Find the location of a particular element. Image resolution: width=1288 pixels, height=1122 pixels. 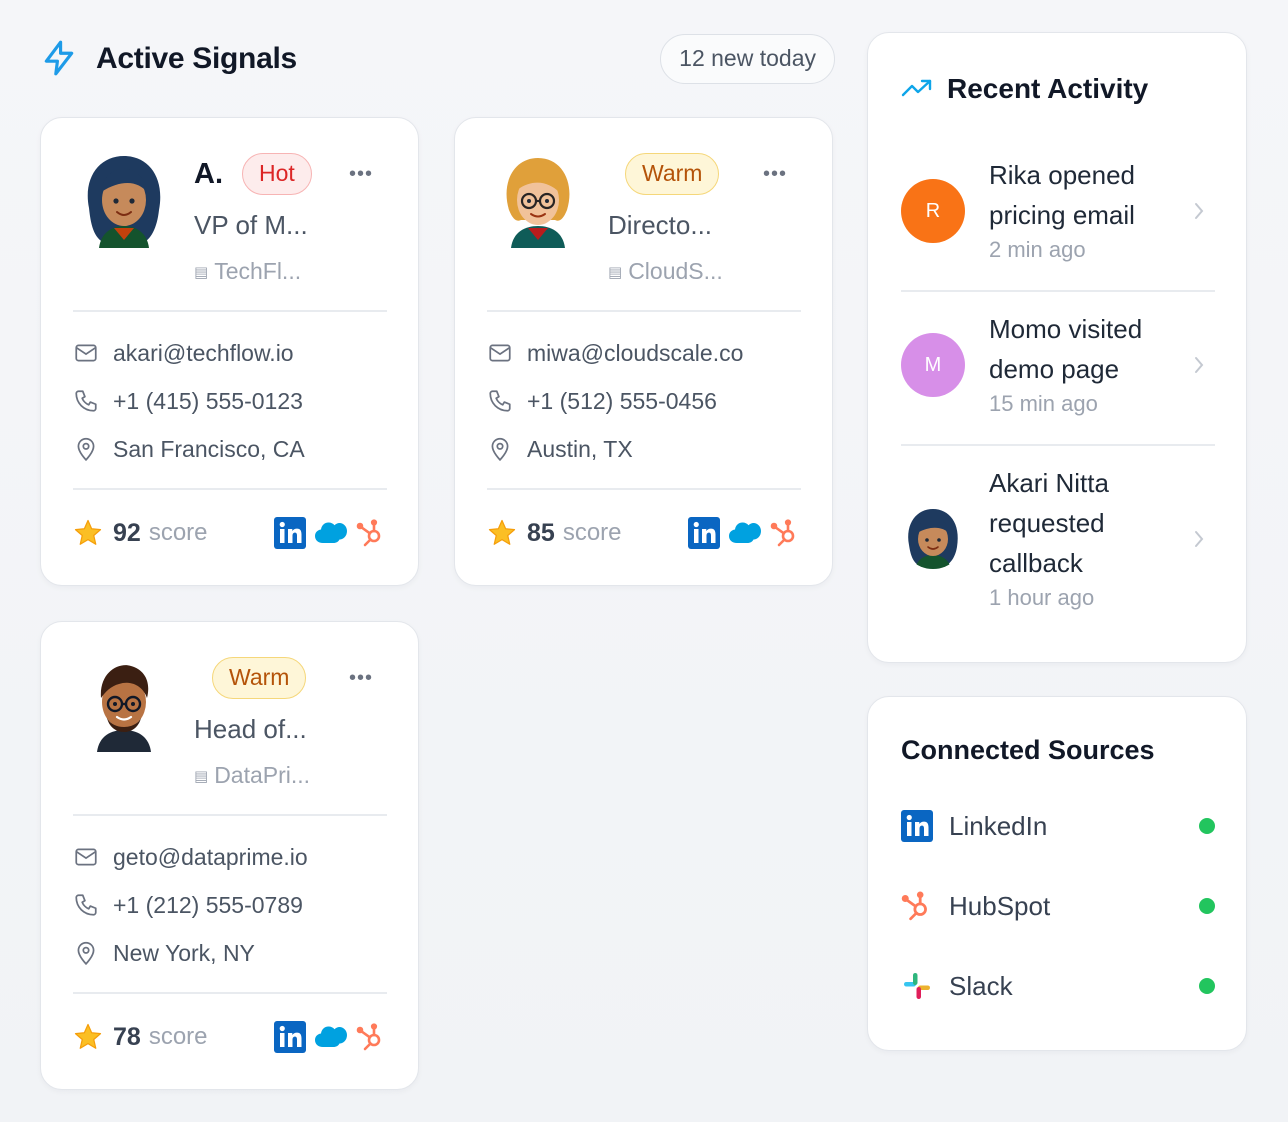

score: 92 score is located at coordinates (140, 533).